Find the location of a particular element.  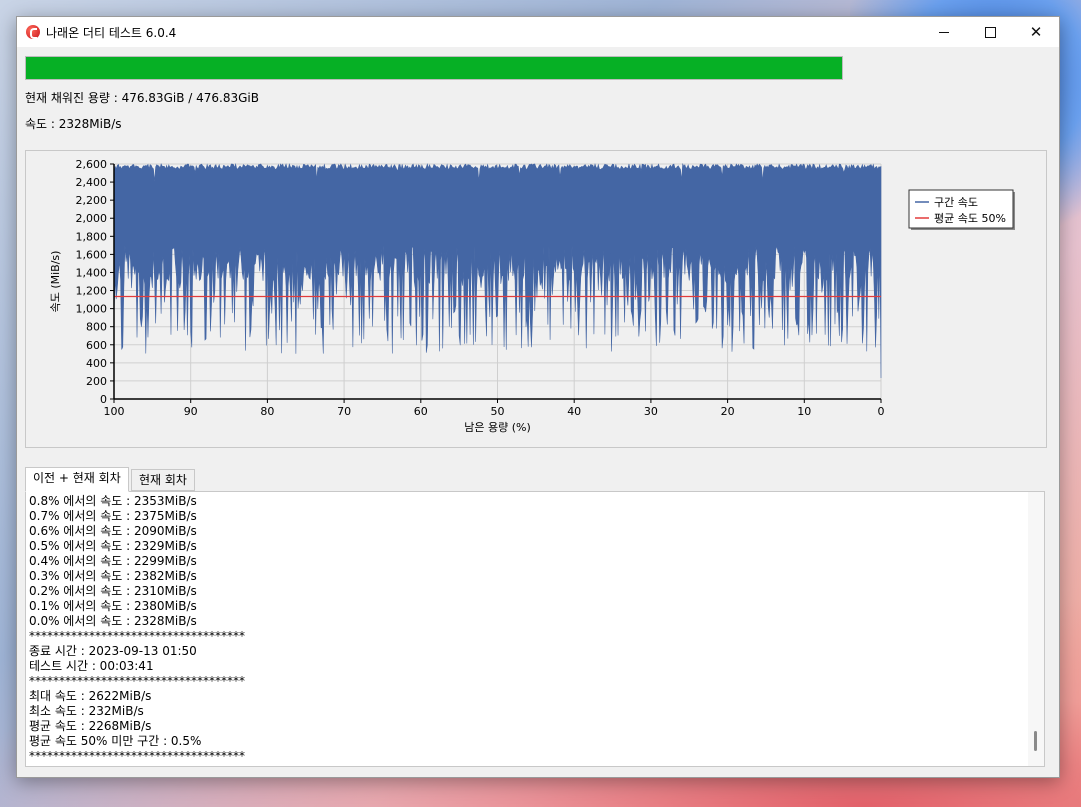

log-line: 0.8% 에서의 속도 : 2353MiB/s is located at coordinates (113, 501).